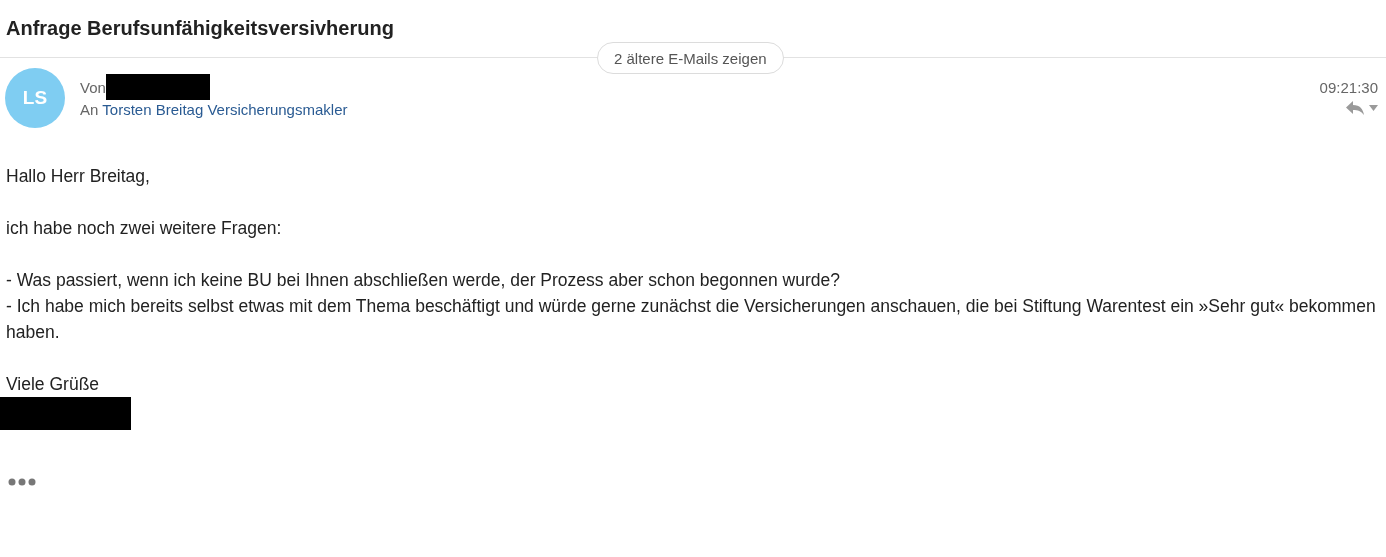 The image size is (1386, 557). What do you see at coordinates (200, 28) in the screenshot?
I see `email-subject: Anfrage Berufsunfähigkeitsversivherung` at bounding box center [200, 28].